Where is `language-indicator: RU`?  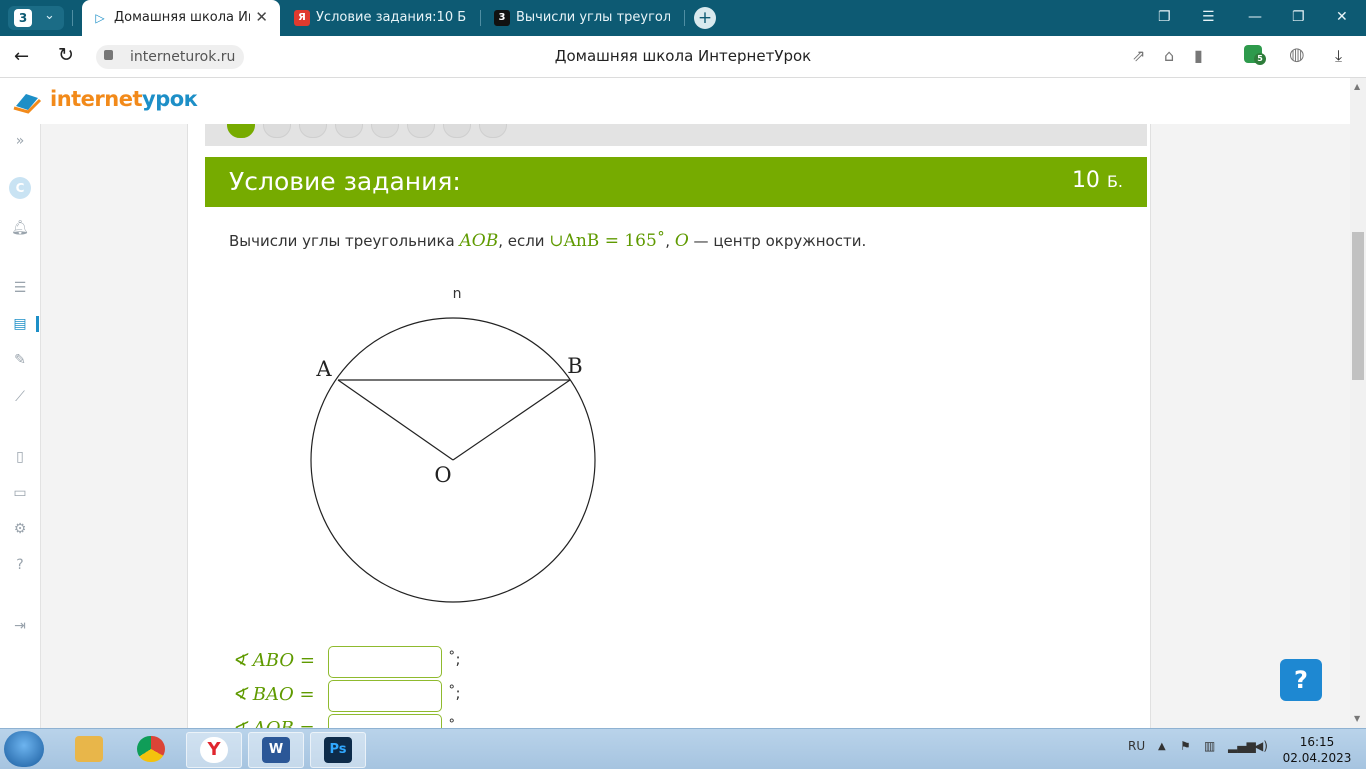
language-indicator: RU is located at coordinates (1136, 746).